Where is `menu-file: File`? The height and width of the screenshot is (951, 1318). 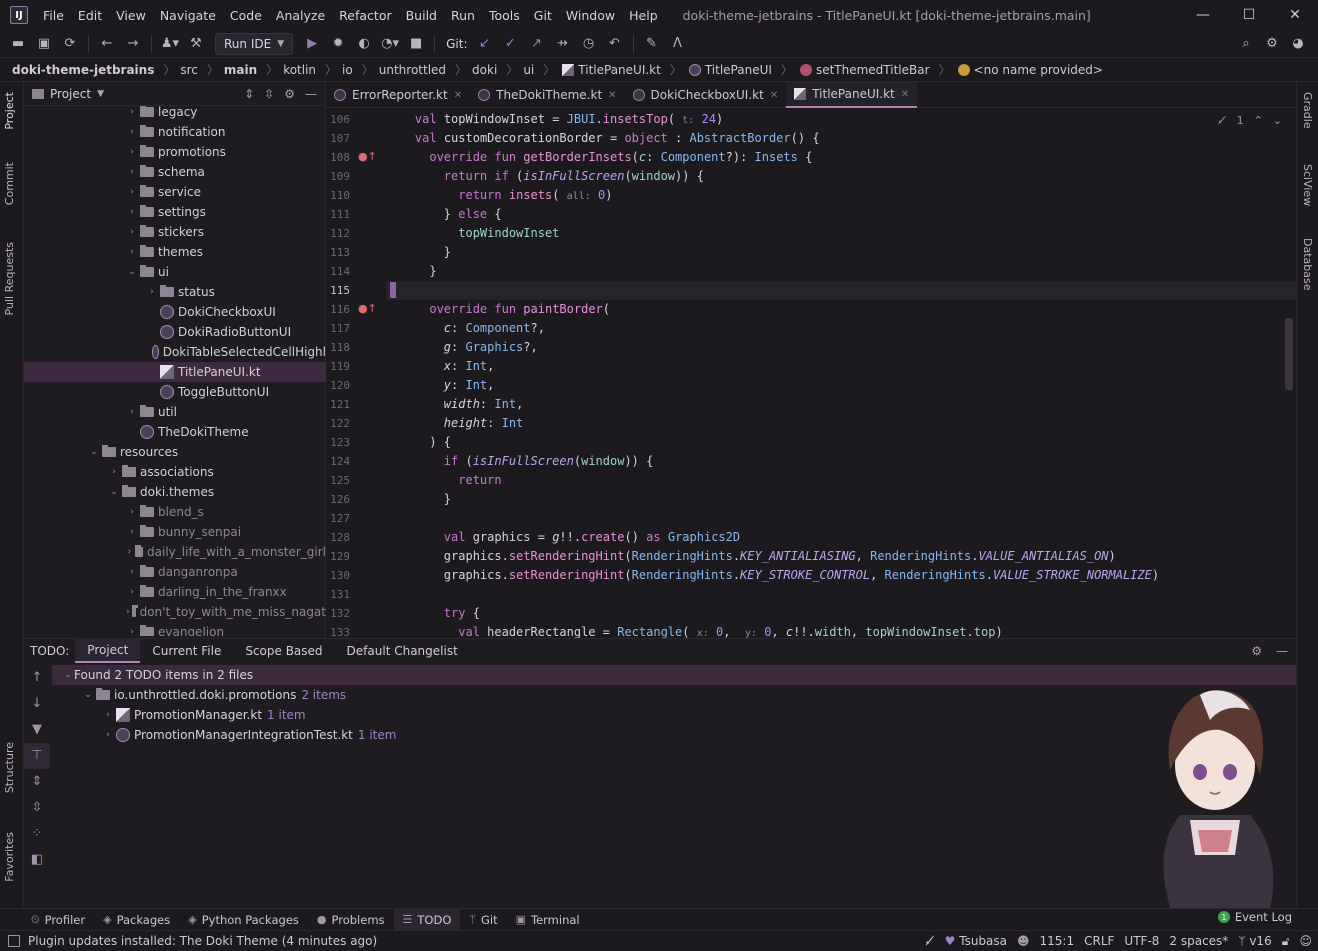
menu-file: File is located at coordinates (53, 15).